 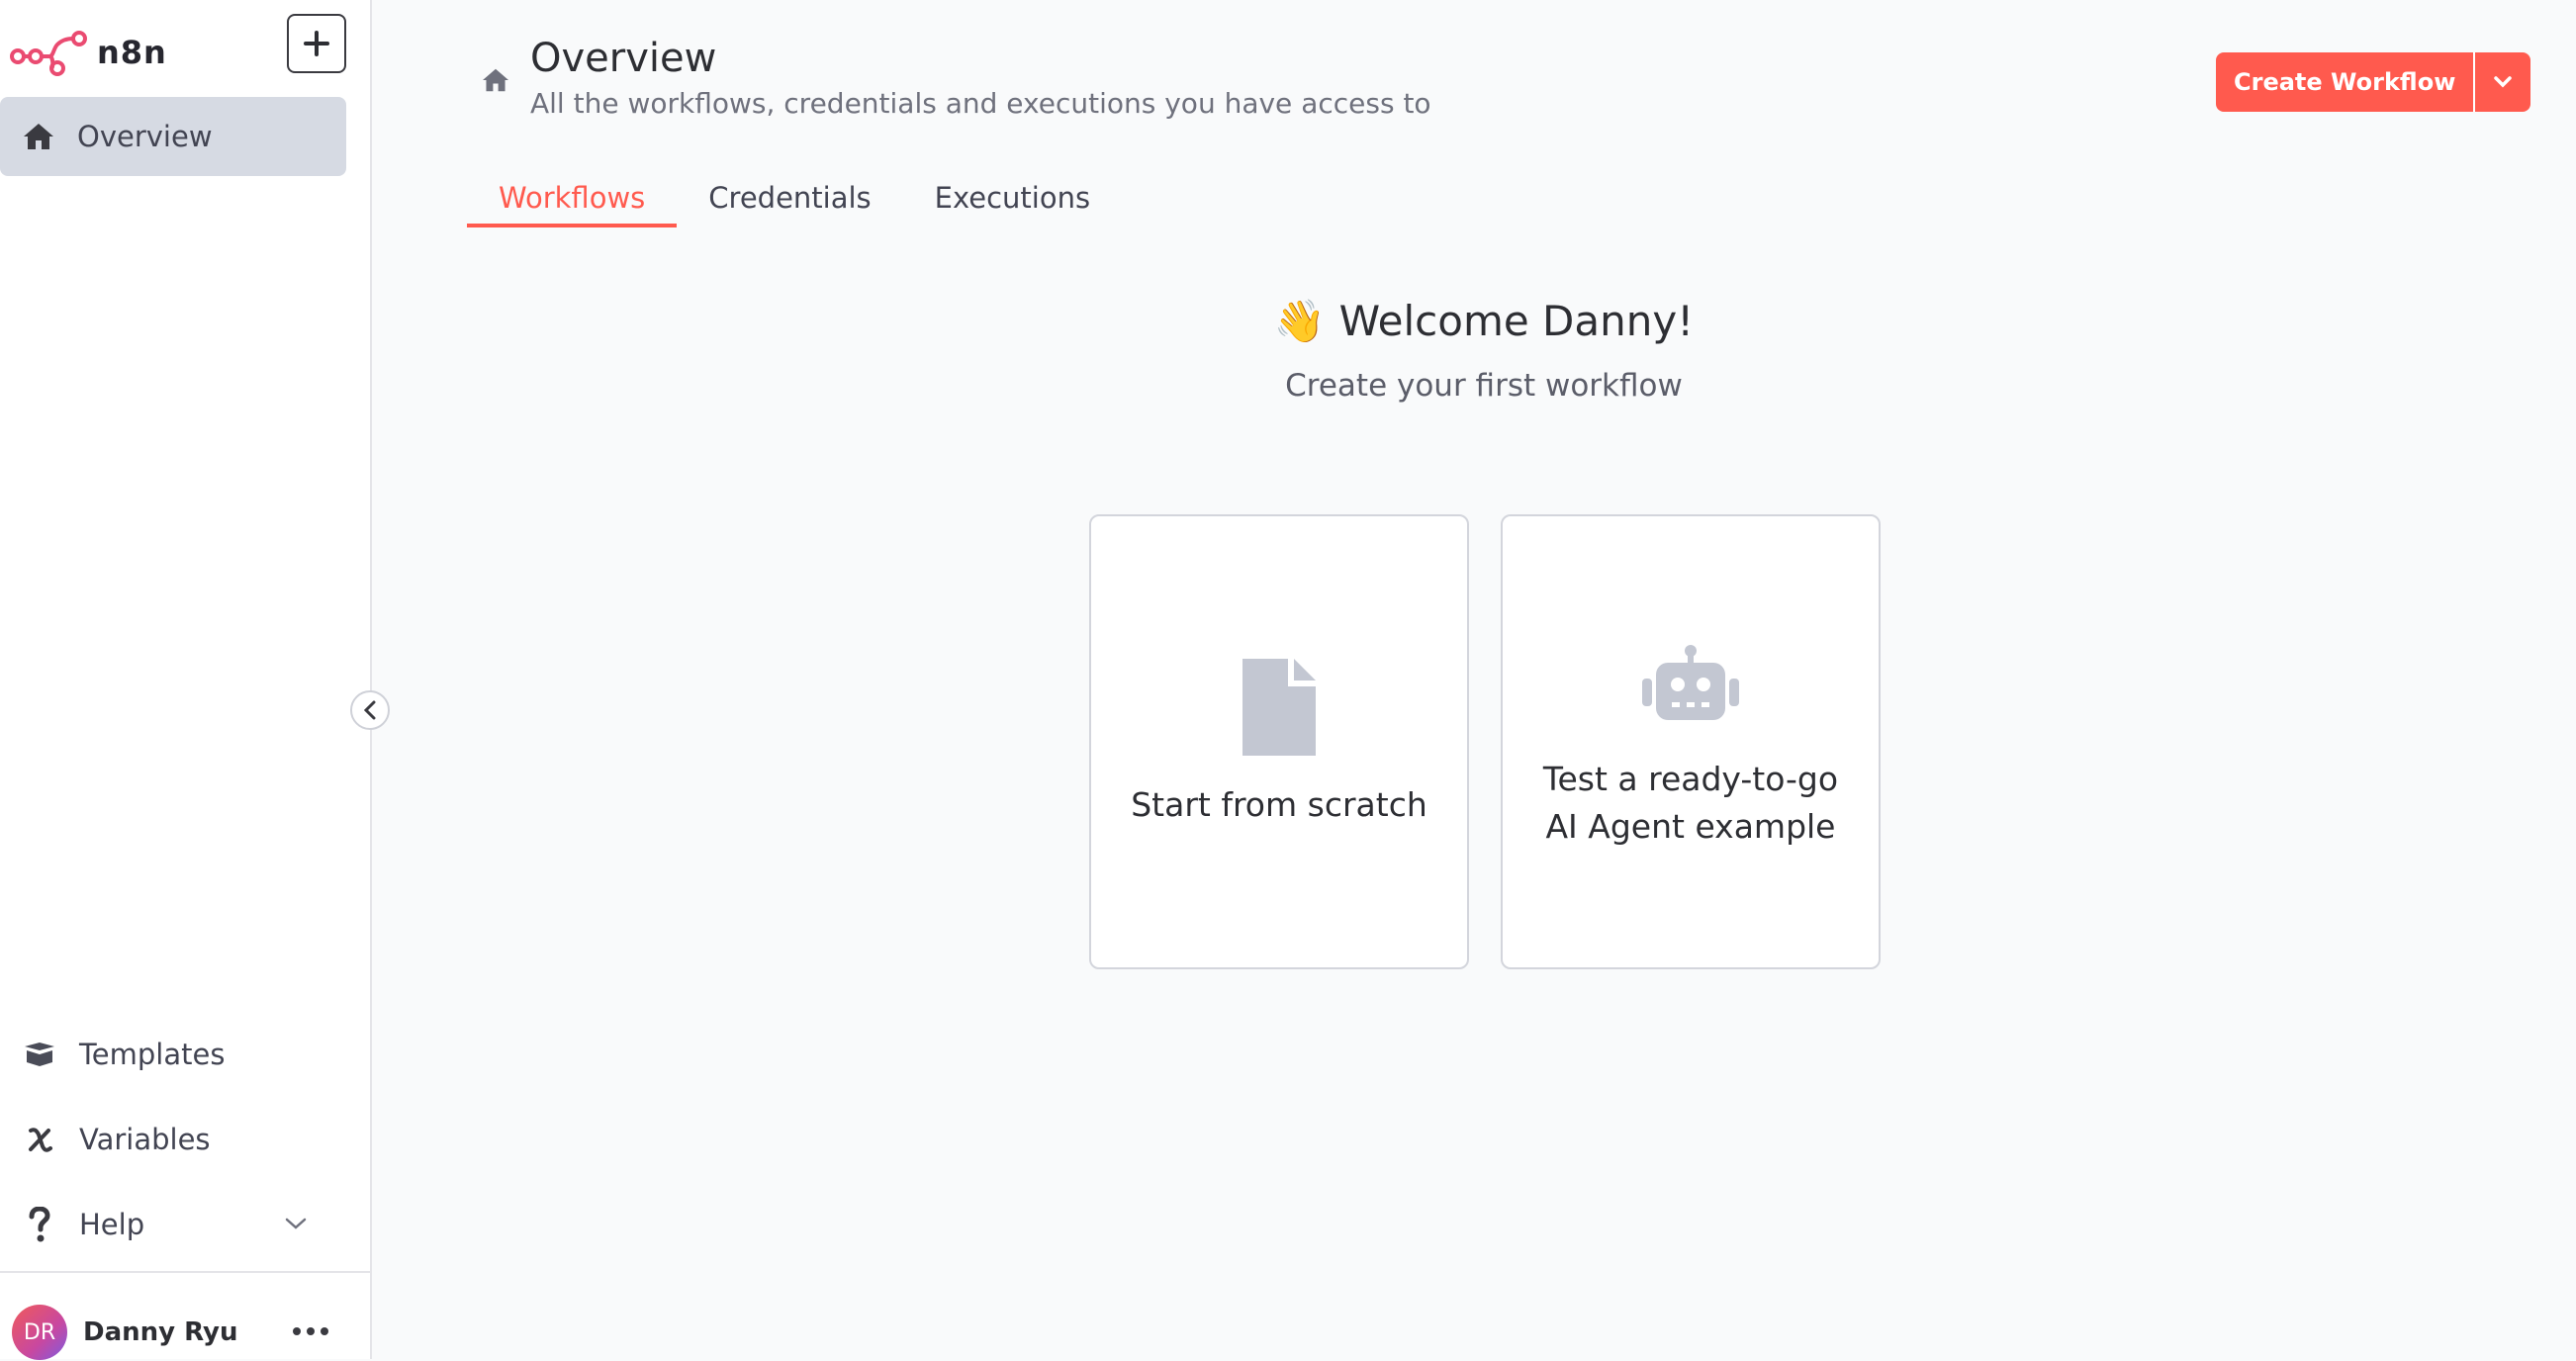 I want to click on sidebar-item-overview: Overview, so click(x=173, y=136).